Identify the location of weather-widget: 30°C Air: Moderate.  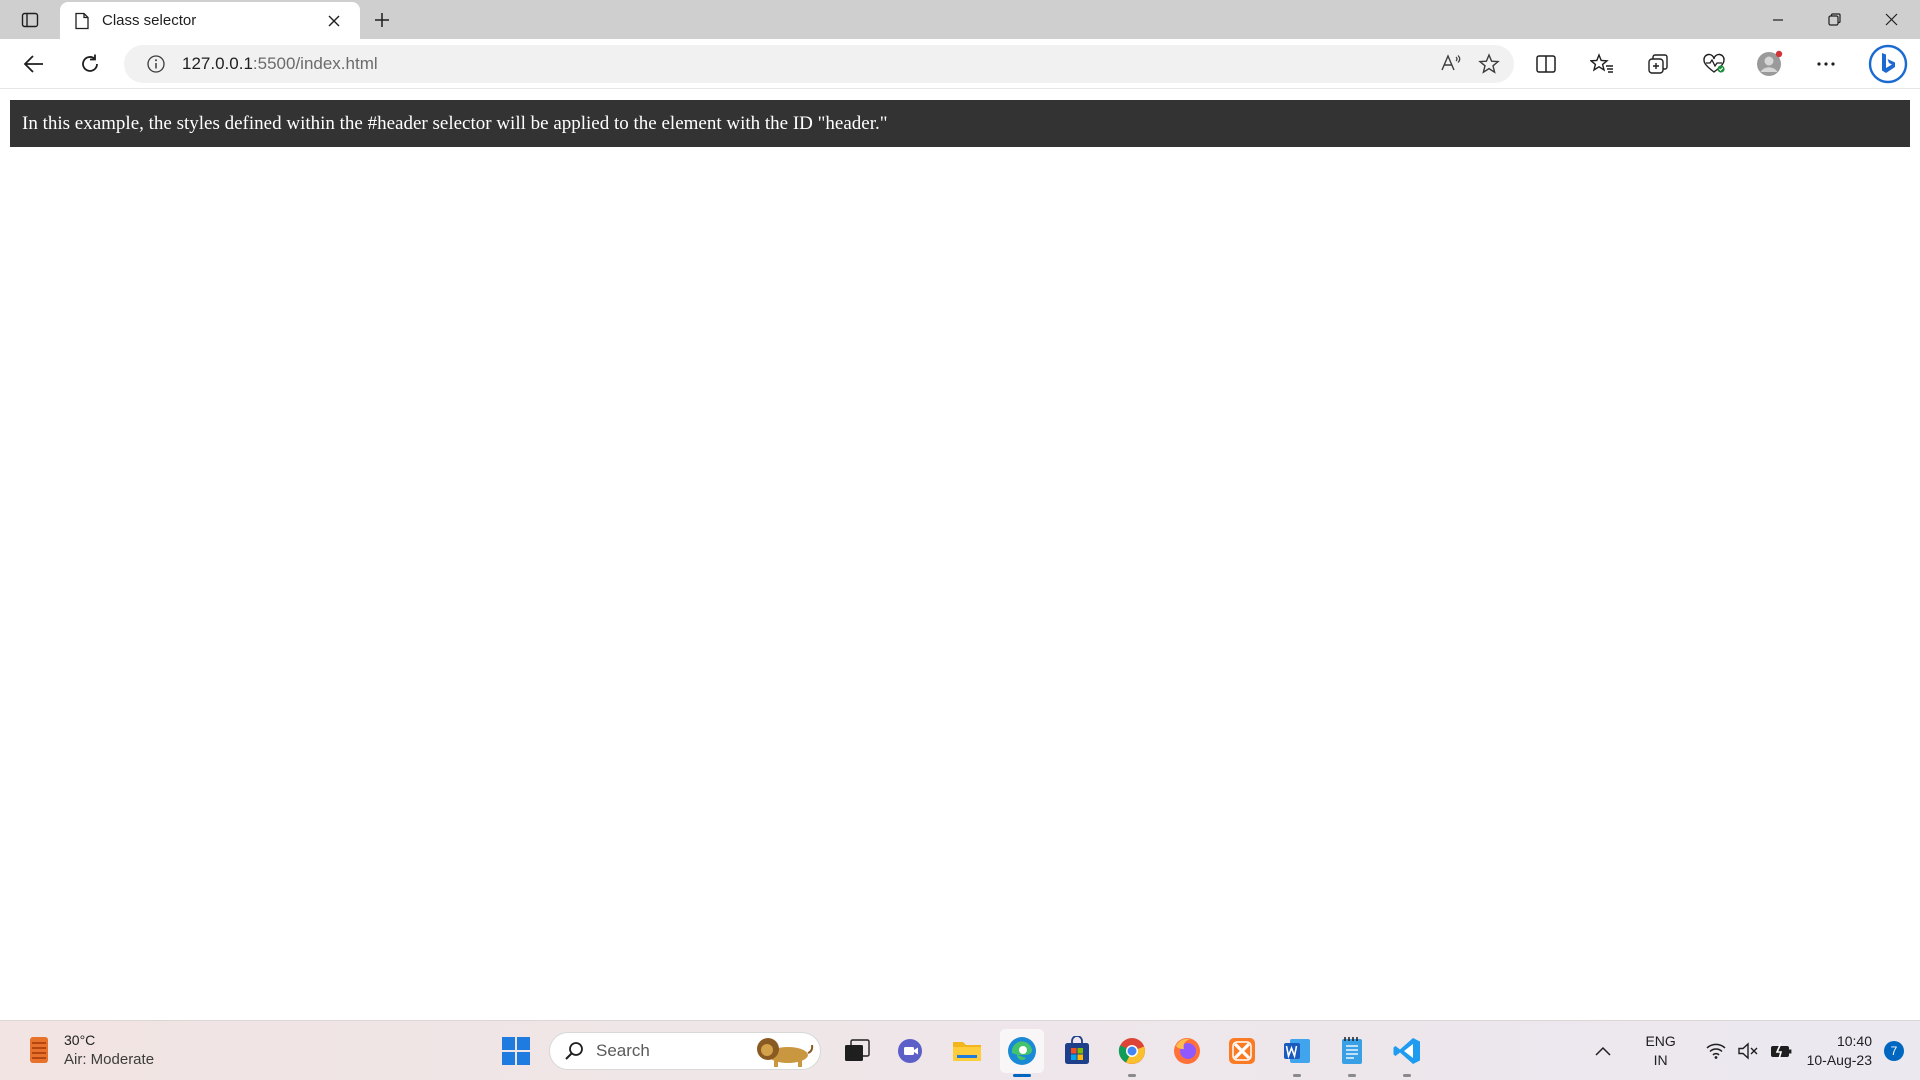
(89, 1050).